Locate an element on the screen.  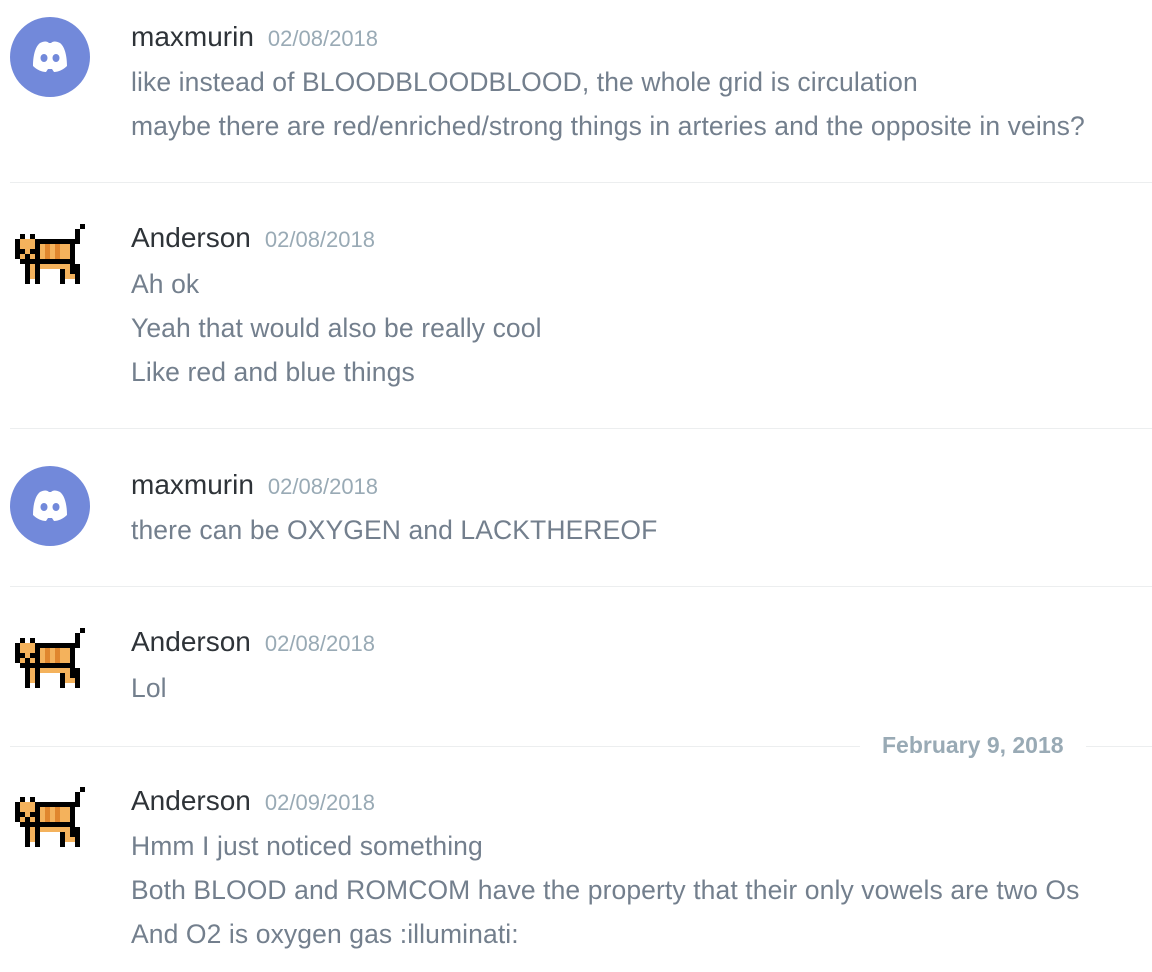
date-divider: February 9, 2018 is located at coordinates (581, 745).